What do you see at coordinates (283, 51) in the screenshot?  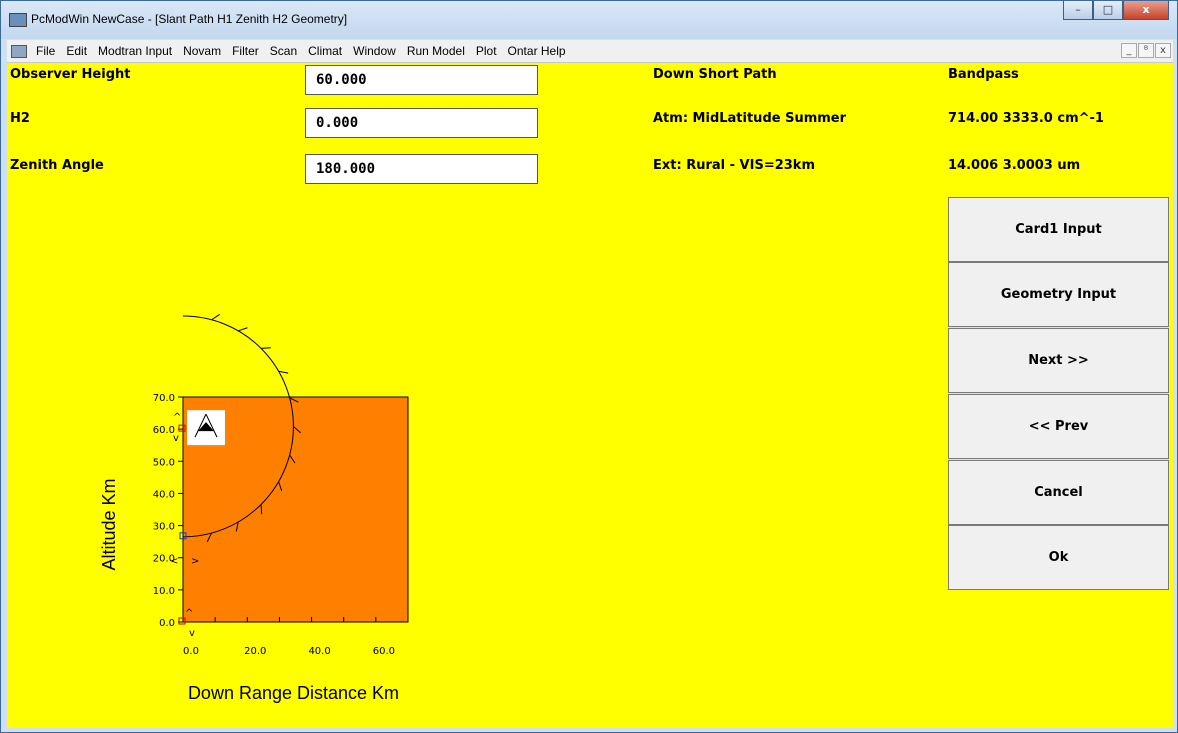 I see `menu-item-scan: Scan` at bounding box center [283, 51].